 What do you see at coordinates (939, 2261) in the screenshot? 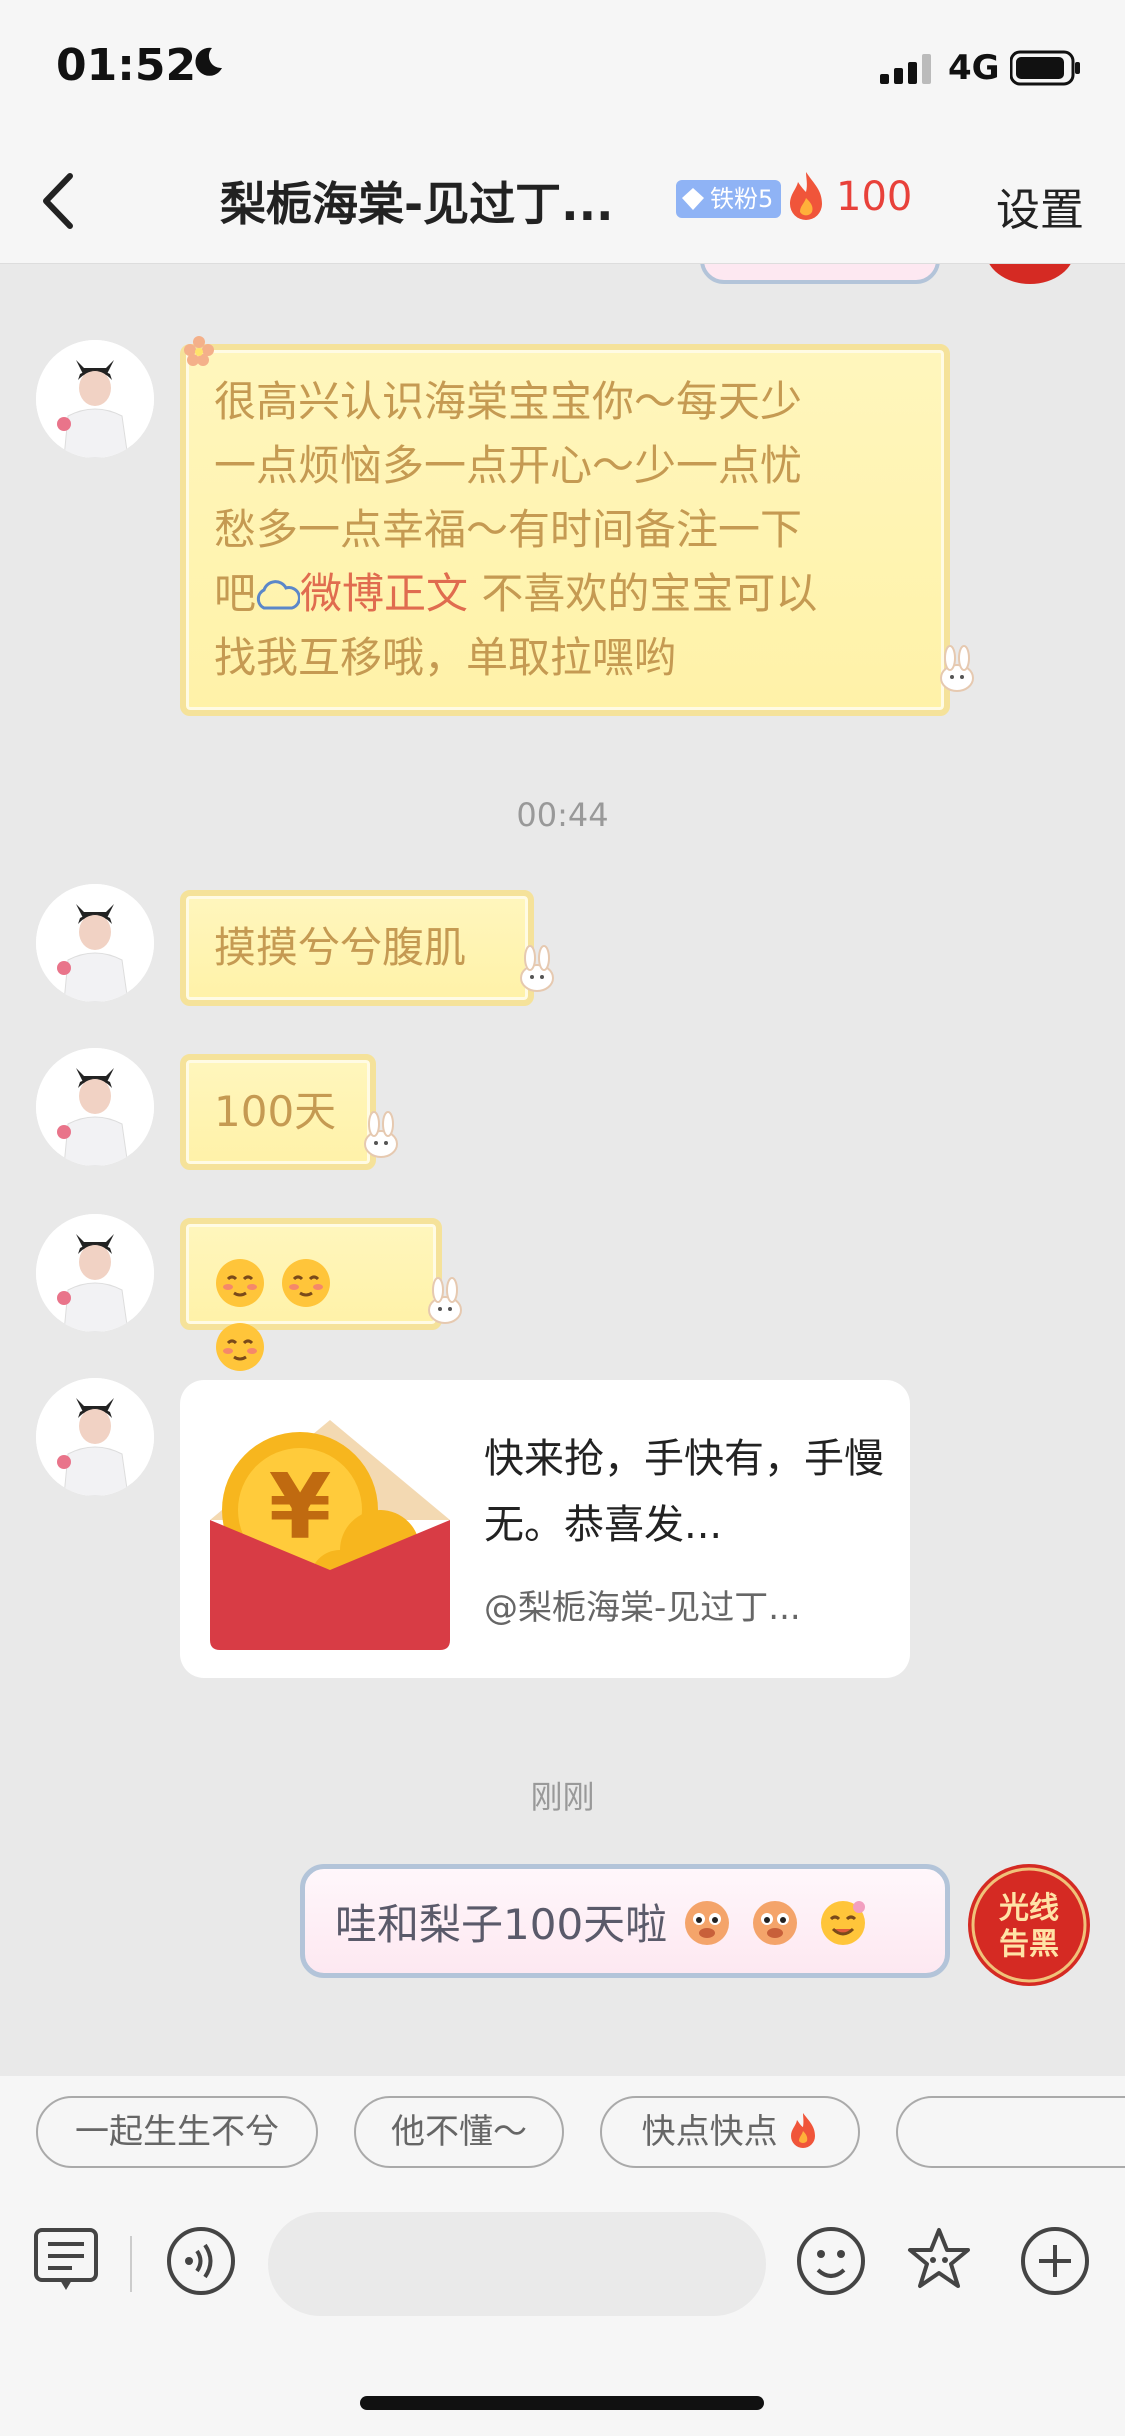
I see `flower-icon` at bounding box center [939, 2261].